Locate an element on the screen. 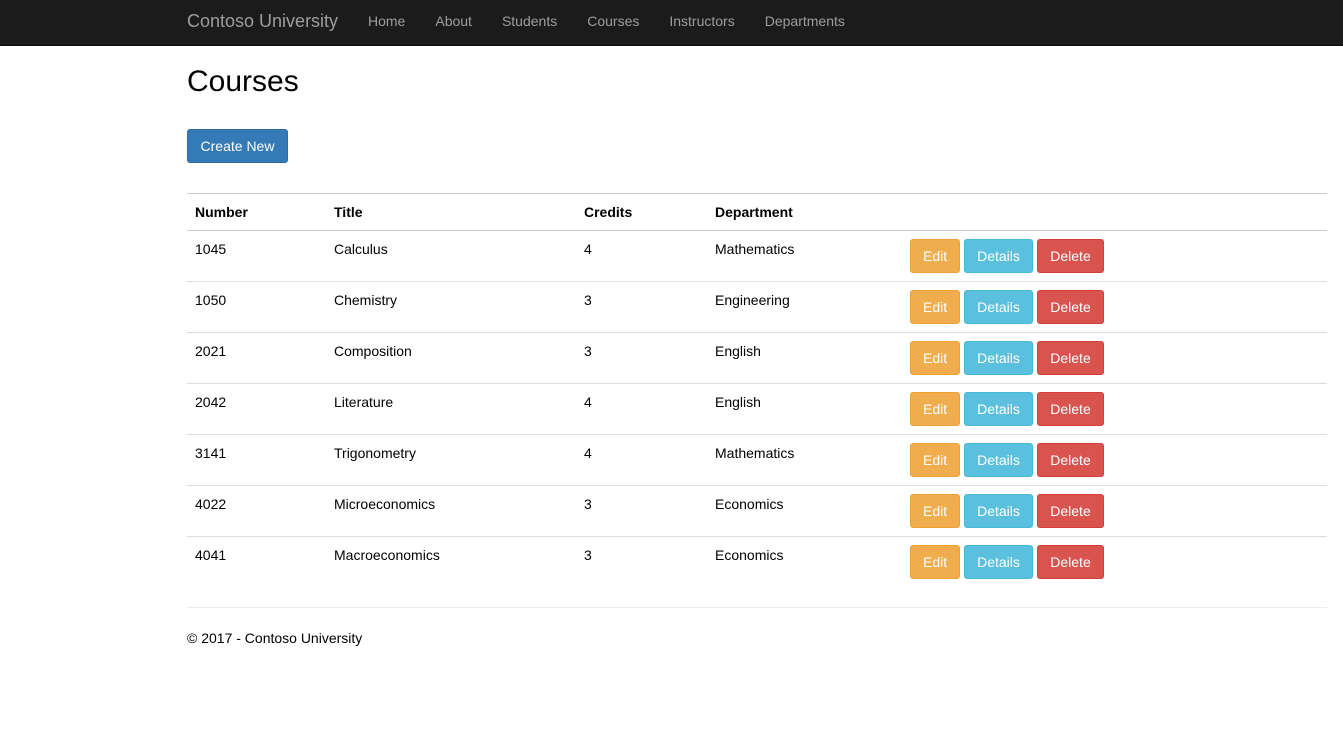 This screenshot has width=1343, height=755. table-header-row: Number Title Credits Department is located at coordinates (757, 212).